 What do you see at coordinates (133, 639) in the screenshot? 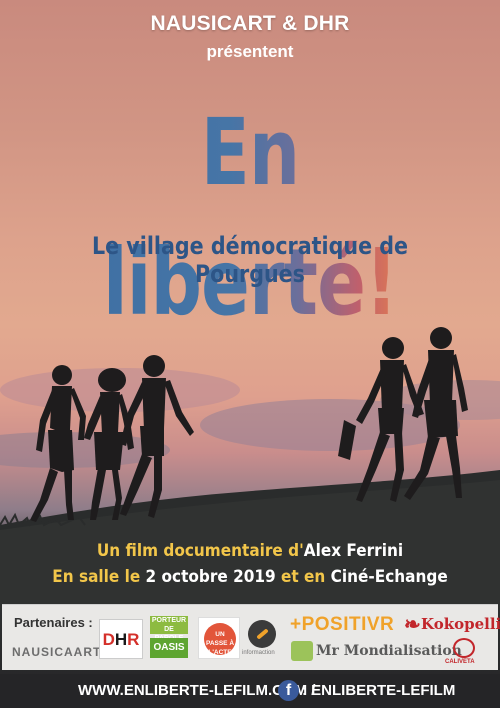
I see `dhr-r: R` at bounding box center [133, 639].